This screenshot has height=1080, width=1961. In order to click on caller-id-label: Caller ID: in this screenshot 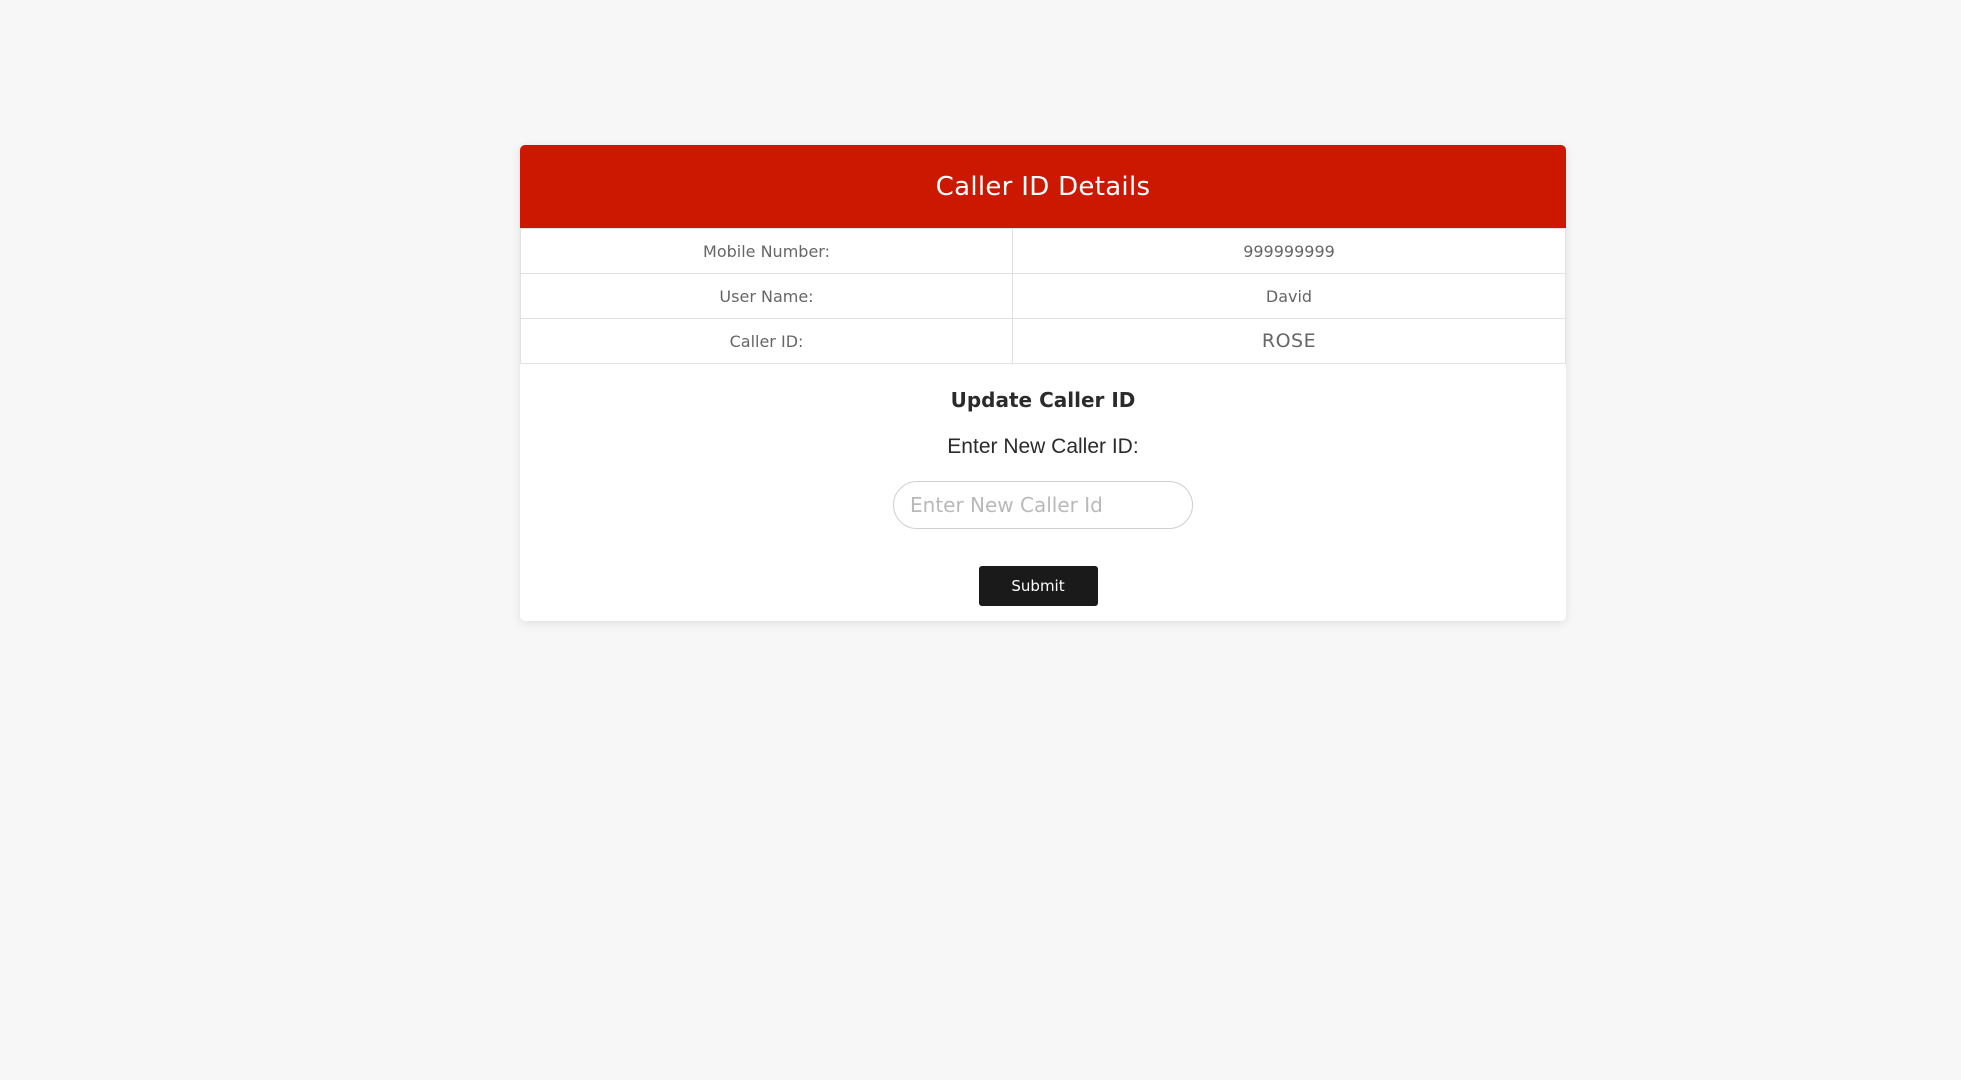, I will do `click(766, 341)`.